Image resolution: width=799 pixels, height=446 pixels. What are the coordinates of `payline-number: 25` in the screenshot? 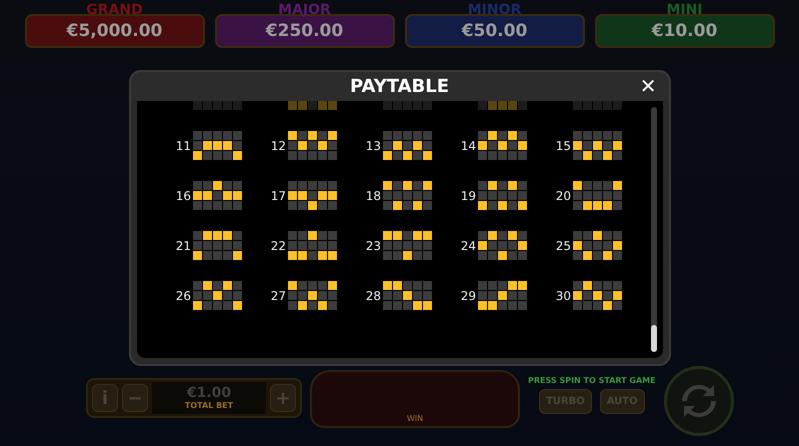 It's located at (562, 245).